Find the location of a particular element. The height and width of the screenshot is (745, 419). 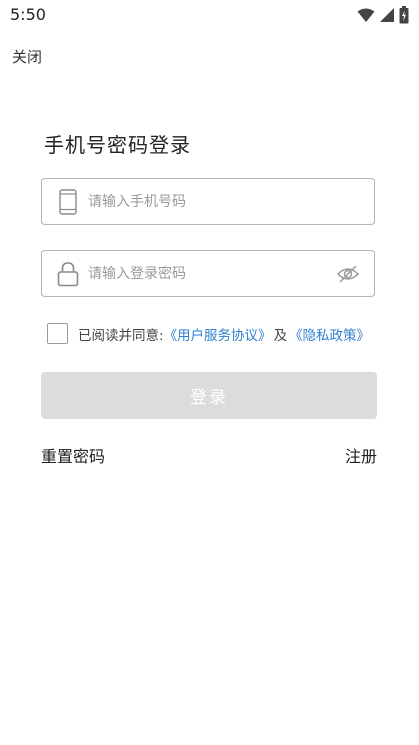

status-bar: 5:50 is located at coordinates (209, 15).